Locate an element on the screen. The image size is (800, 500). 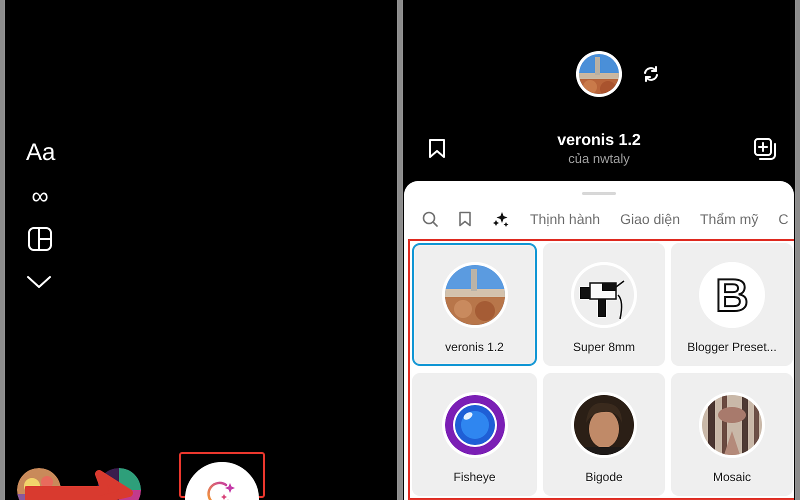
effect-tile: Mosaic is located at coordinates (732, 434).